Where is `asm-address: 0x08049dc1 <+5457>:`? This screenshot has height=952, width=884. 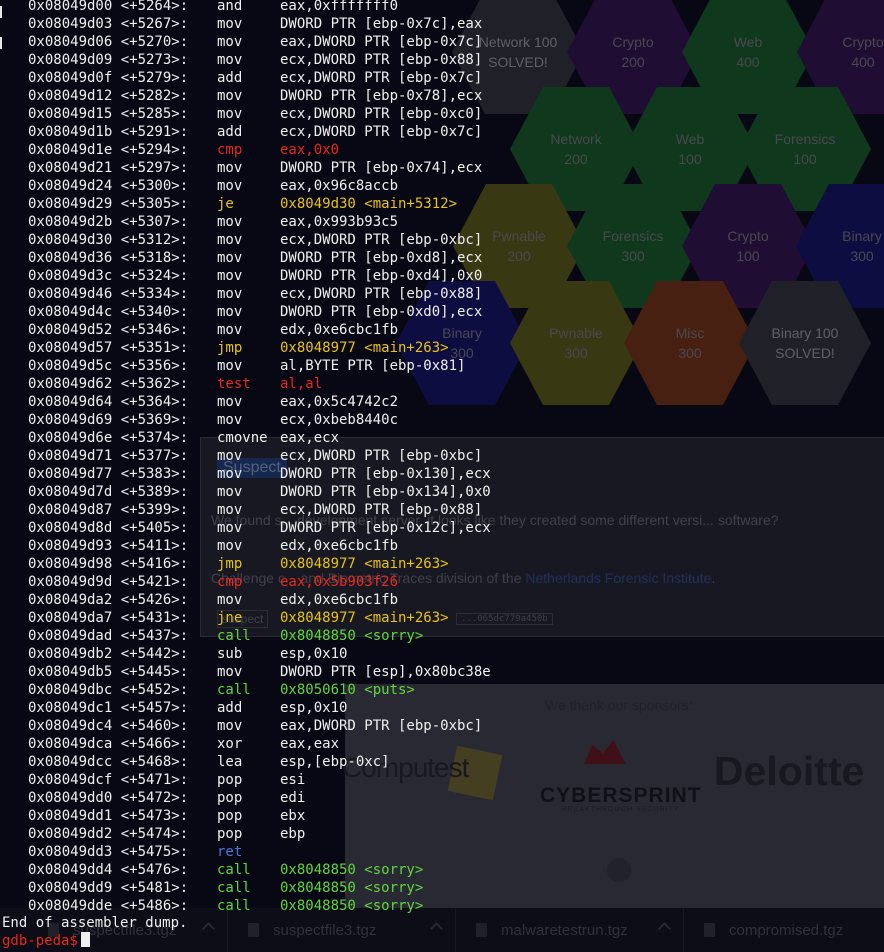
asm-address: 0x08049dc1 <+5457>: is located at coordinates (108, 708).